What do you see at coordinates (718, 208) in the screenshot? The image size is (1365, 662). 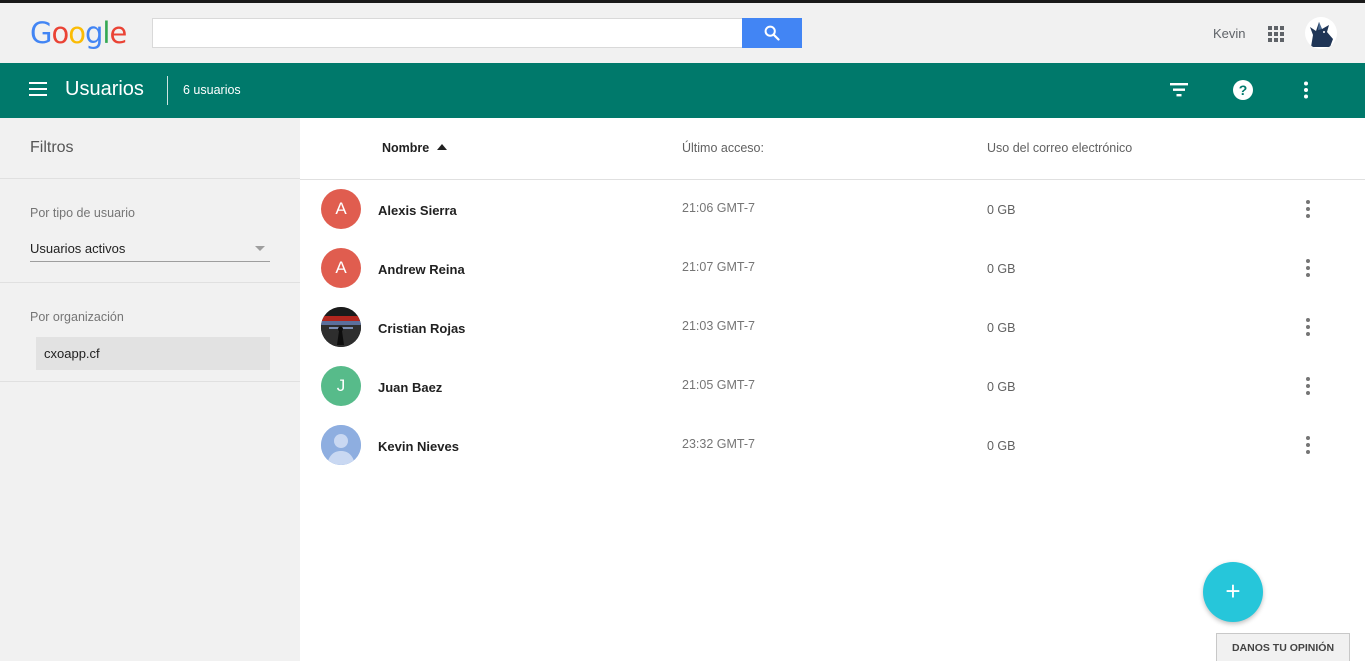 I see `last-access: 21:06 GMT-7` at bounding box center [718, 208].